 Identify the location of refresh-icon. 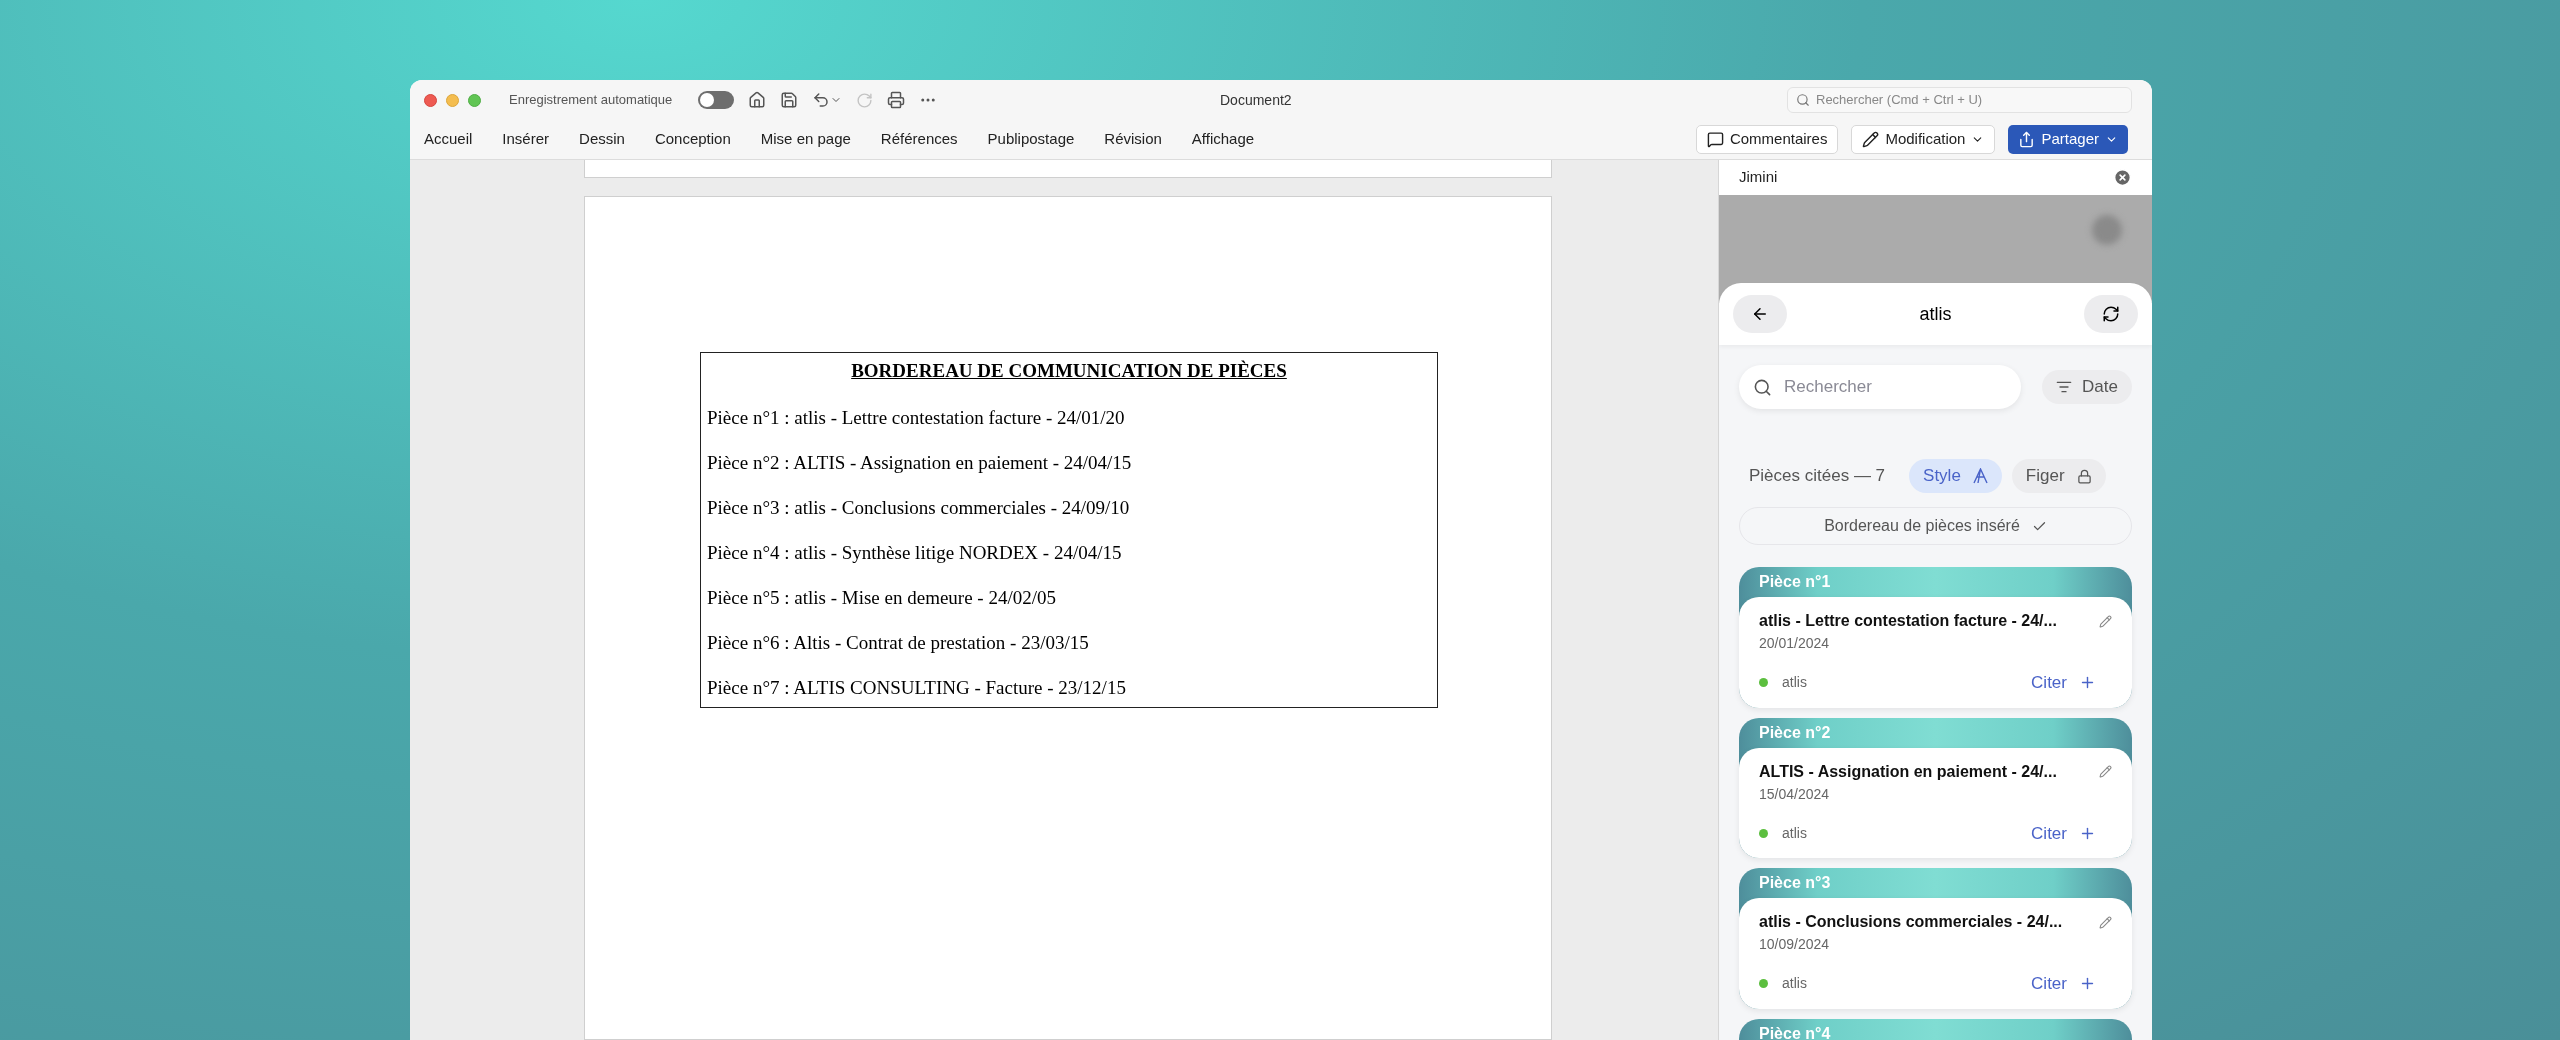
(2111, 314).